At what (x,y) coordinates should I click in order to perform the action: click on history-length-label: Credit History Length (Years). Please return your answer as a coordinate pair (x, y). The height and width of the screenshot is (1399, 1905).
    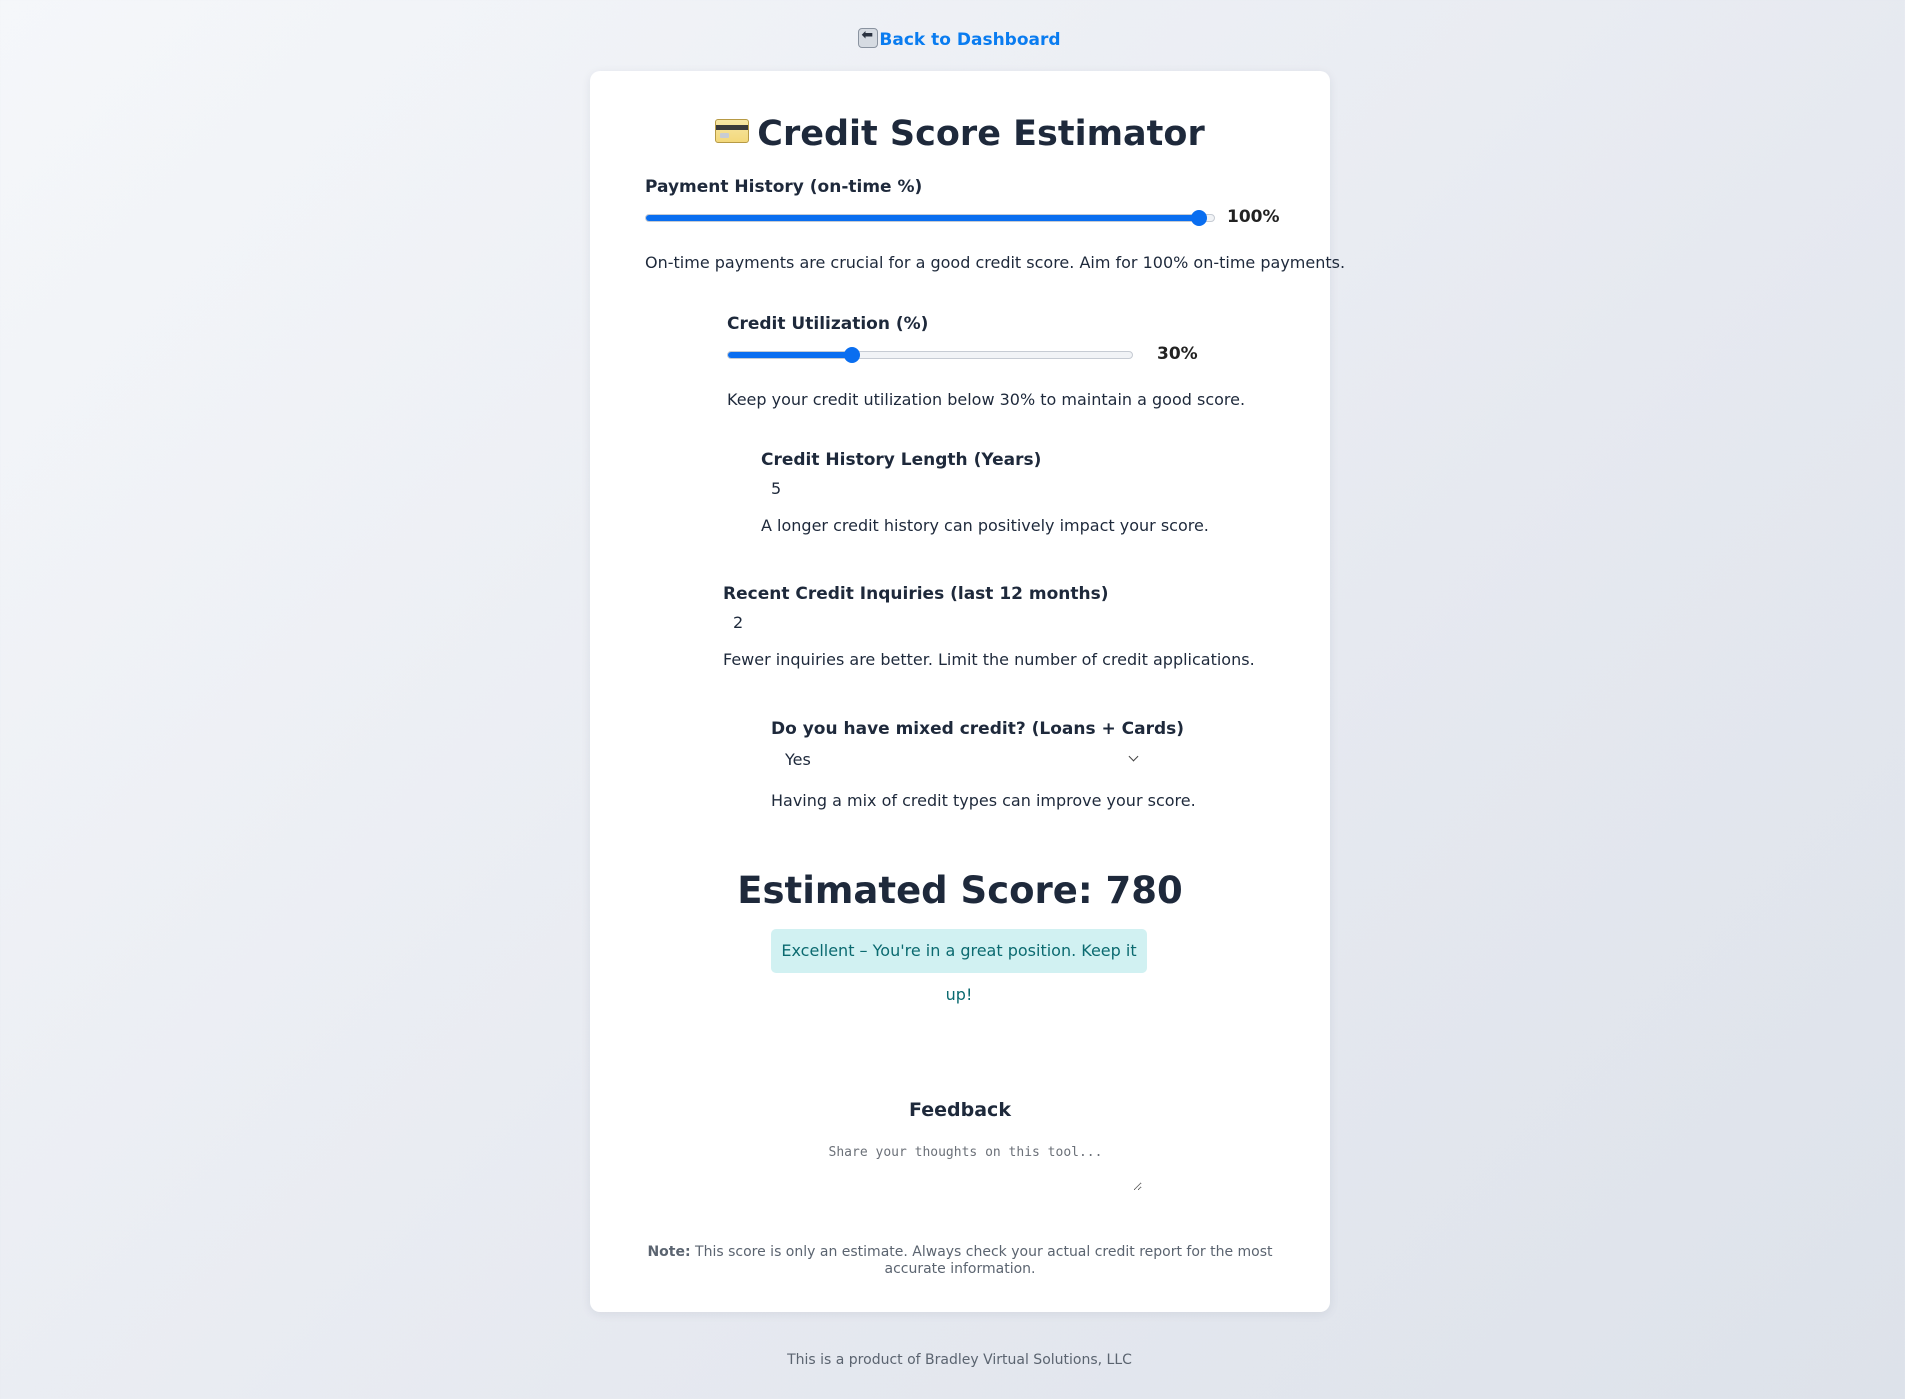
    Looking at the image, I should click on (901, 460).